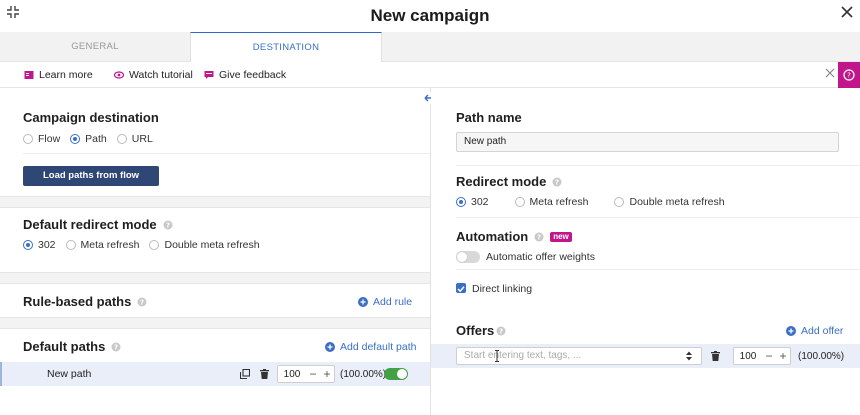 The height and width of the screenshot is (415, 860). I want to click on path-name-input: New path, so click(647, 142).